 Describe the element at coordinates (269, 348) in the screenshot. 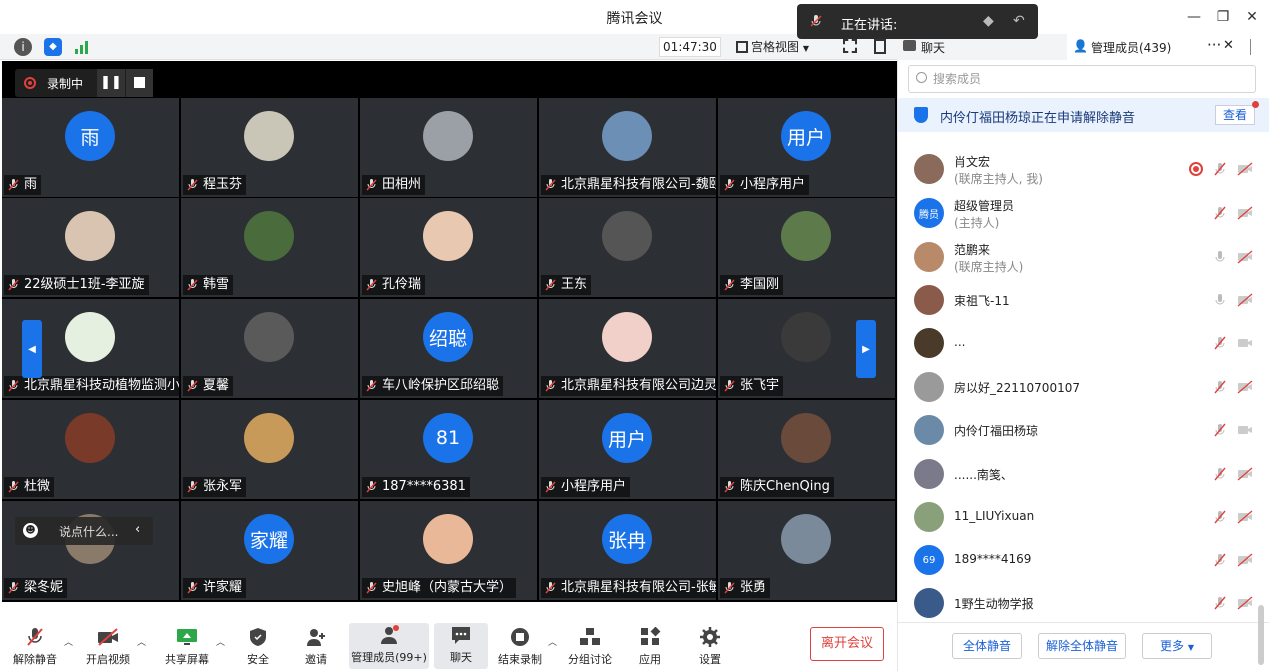

I see `participant-tile: 夏馨` at that location.